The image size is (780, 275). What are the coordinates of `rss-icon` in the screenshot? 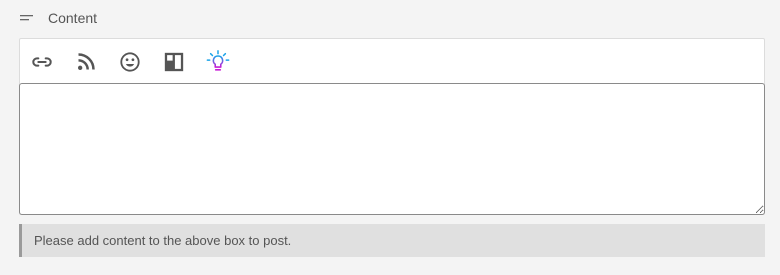 It's located at (86, 61).